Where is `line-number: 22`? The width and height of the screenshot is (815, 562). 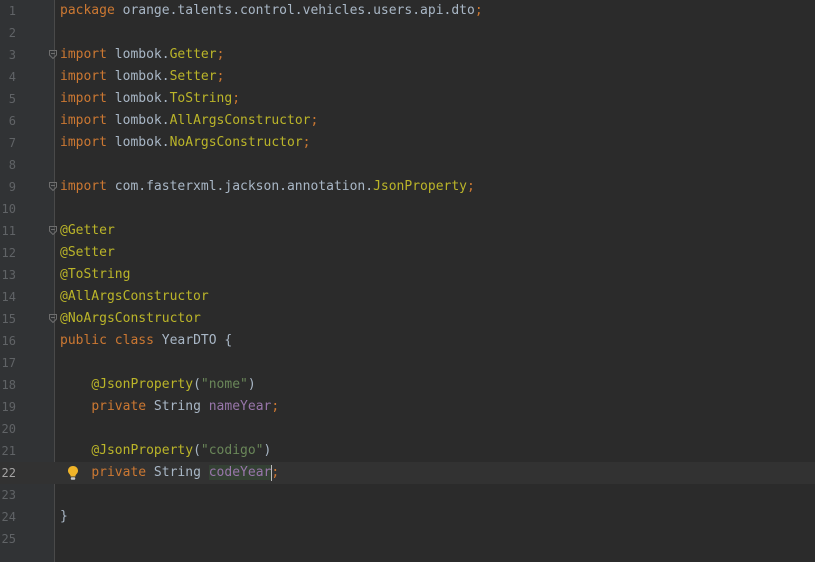
line-number: 22 is located at coordinates (8, 473).